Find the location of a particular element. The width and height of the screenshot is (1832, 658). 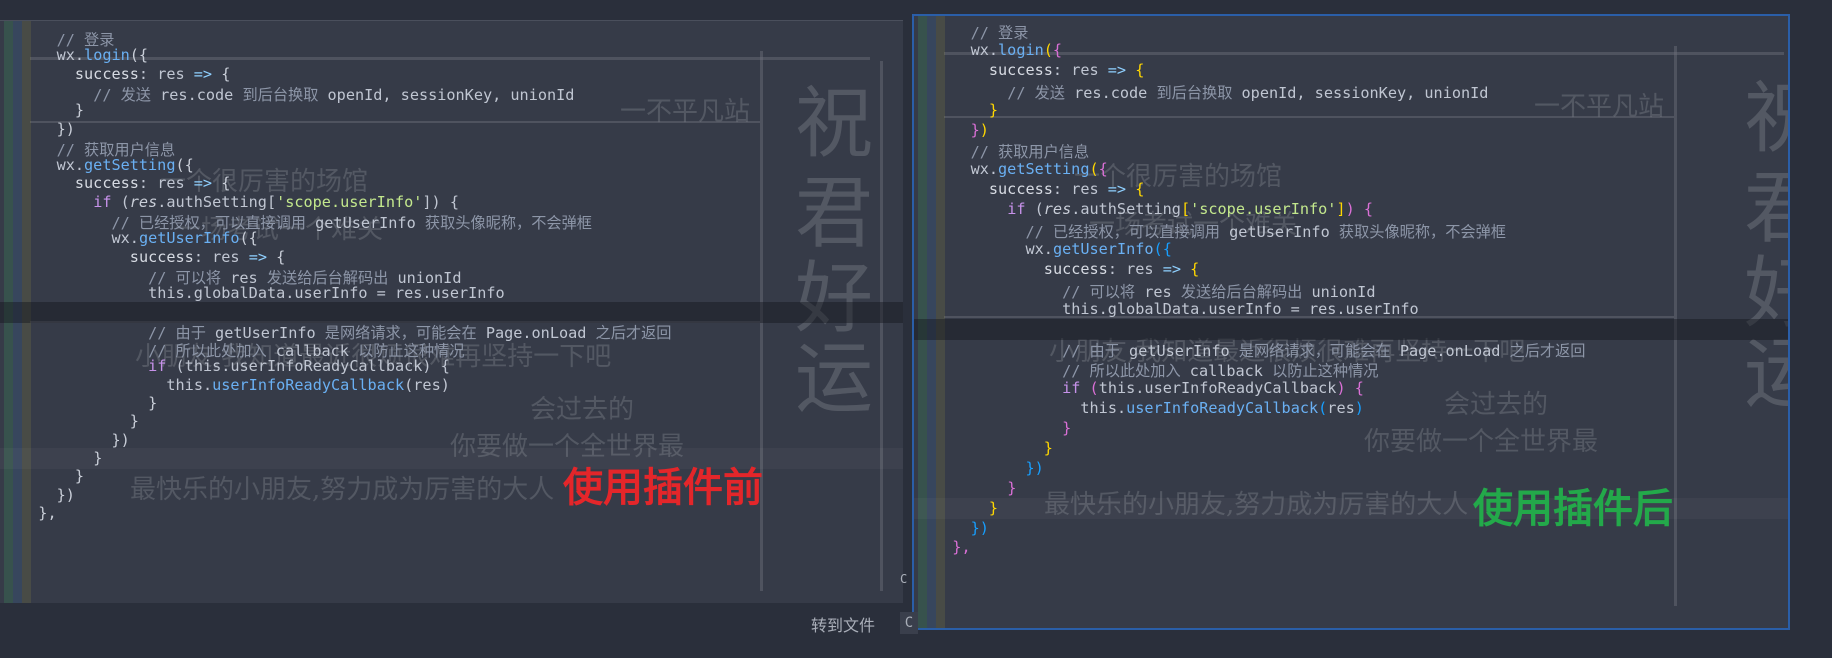

code-token: . is located at coordinates (79, 55).